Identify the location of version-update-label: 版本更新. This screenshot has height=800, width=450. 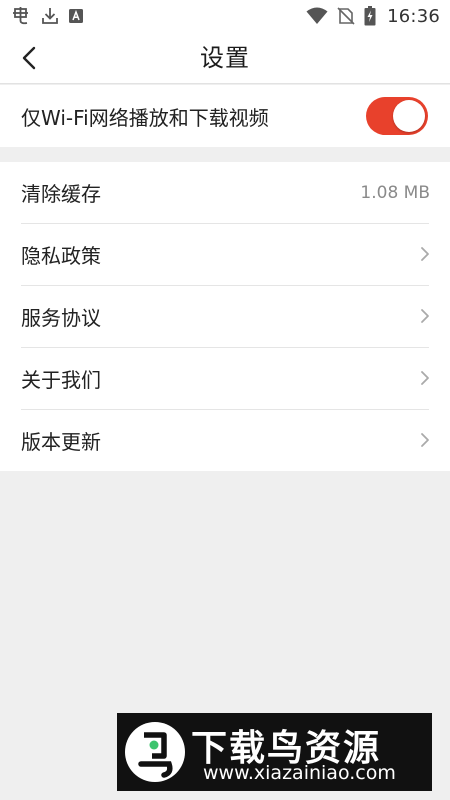
(61, 441).